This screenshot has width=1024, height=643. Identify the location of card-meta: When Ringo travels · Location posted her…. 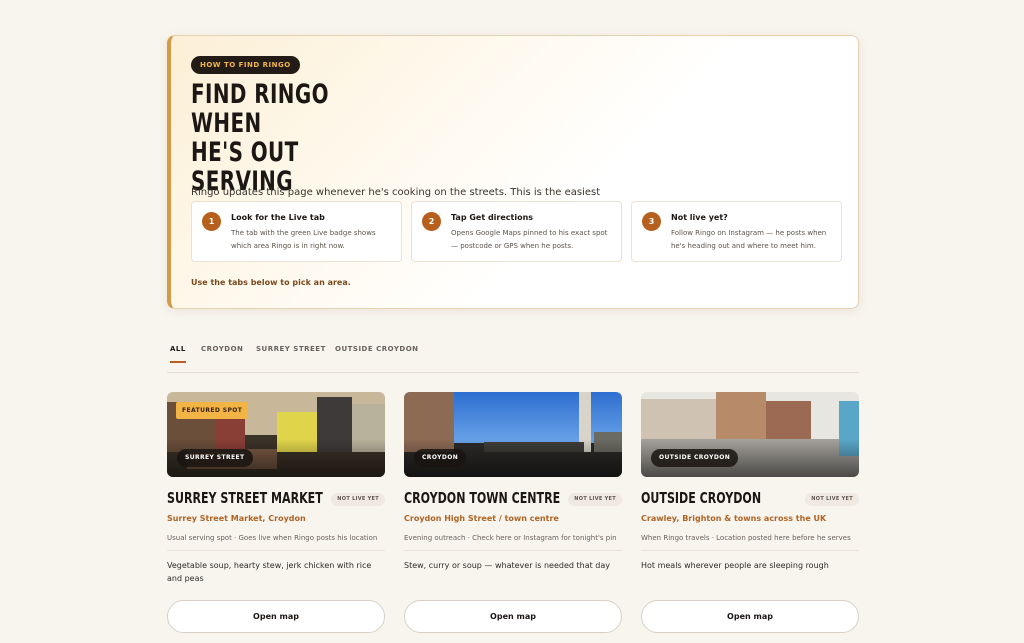
(750, 542).